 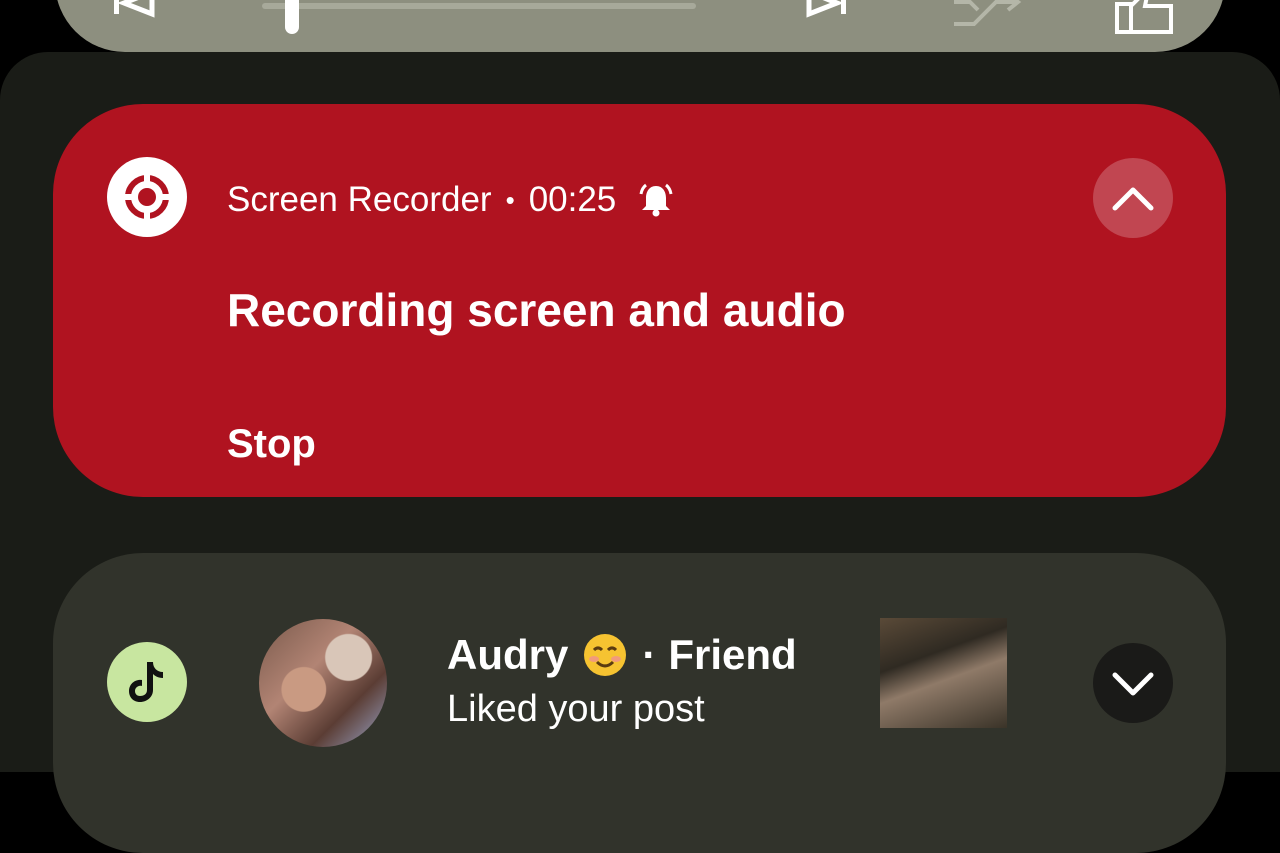 I want to click on skip-next-icon, so click(x=827, y=13).